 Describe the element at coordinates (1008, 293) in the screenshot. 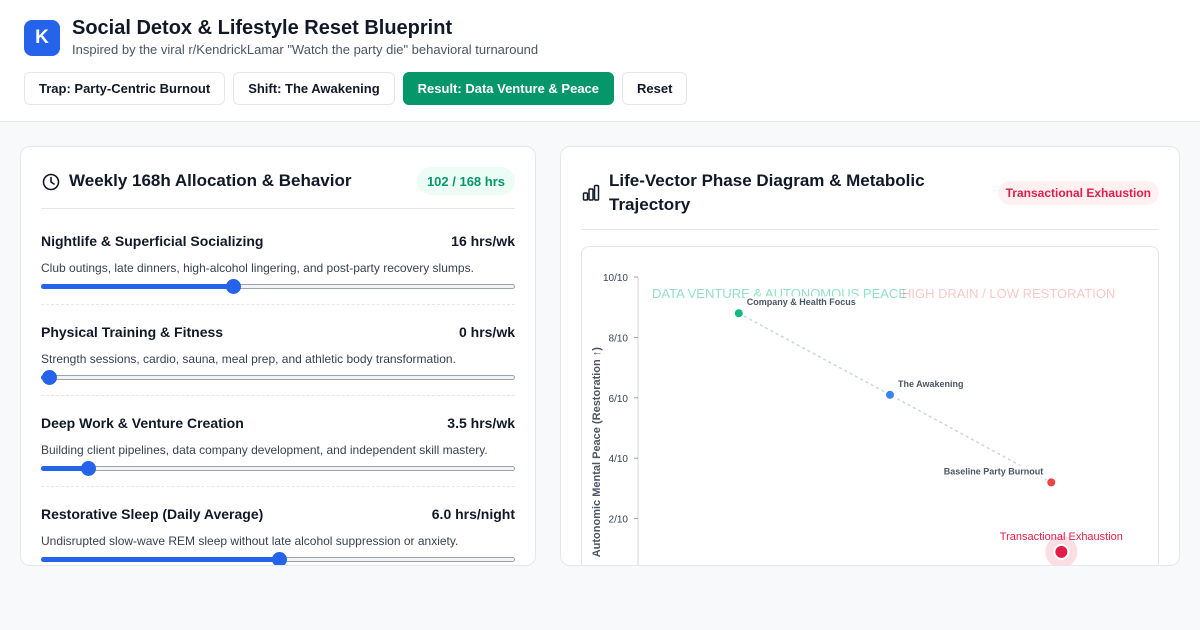

I see `zone-label-drain: HIGH DRAIN / LOW RESTORATION` at that location.